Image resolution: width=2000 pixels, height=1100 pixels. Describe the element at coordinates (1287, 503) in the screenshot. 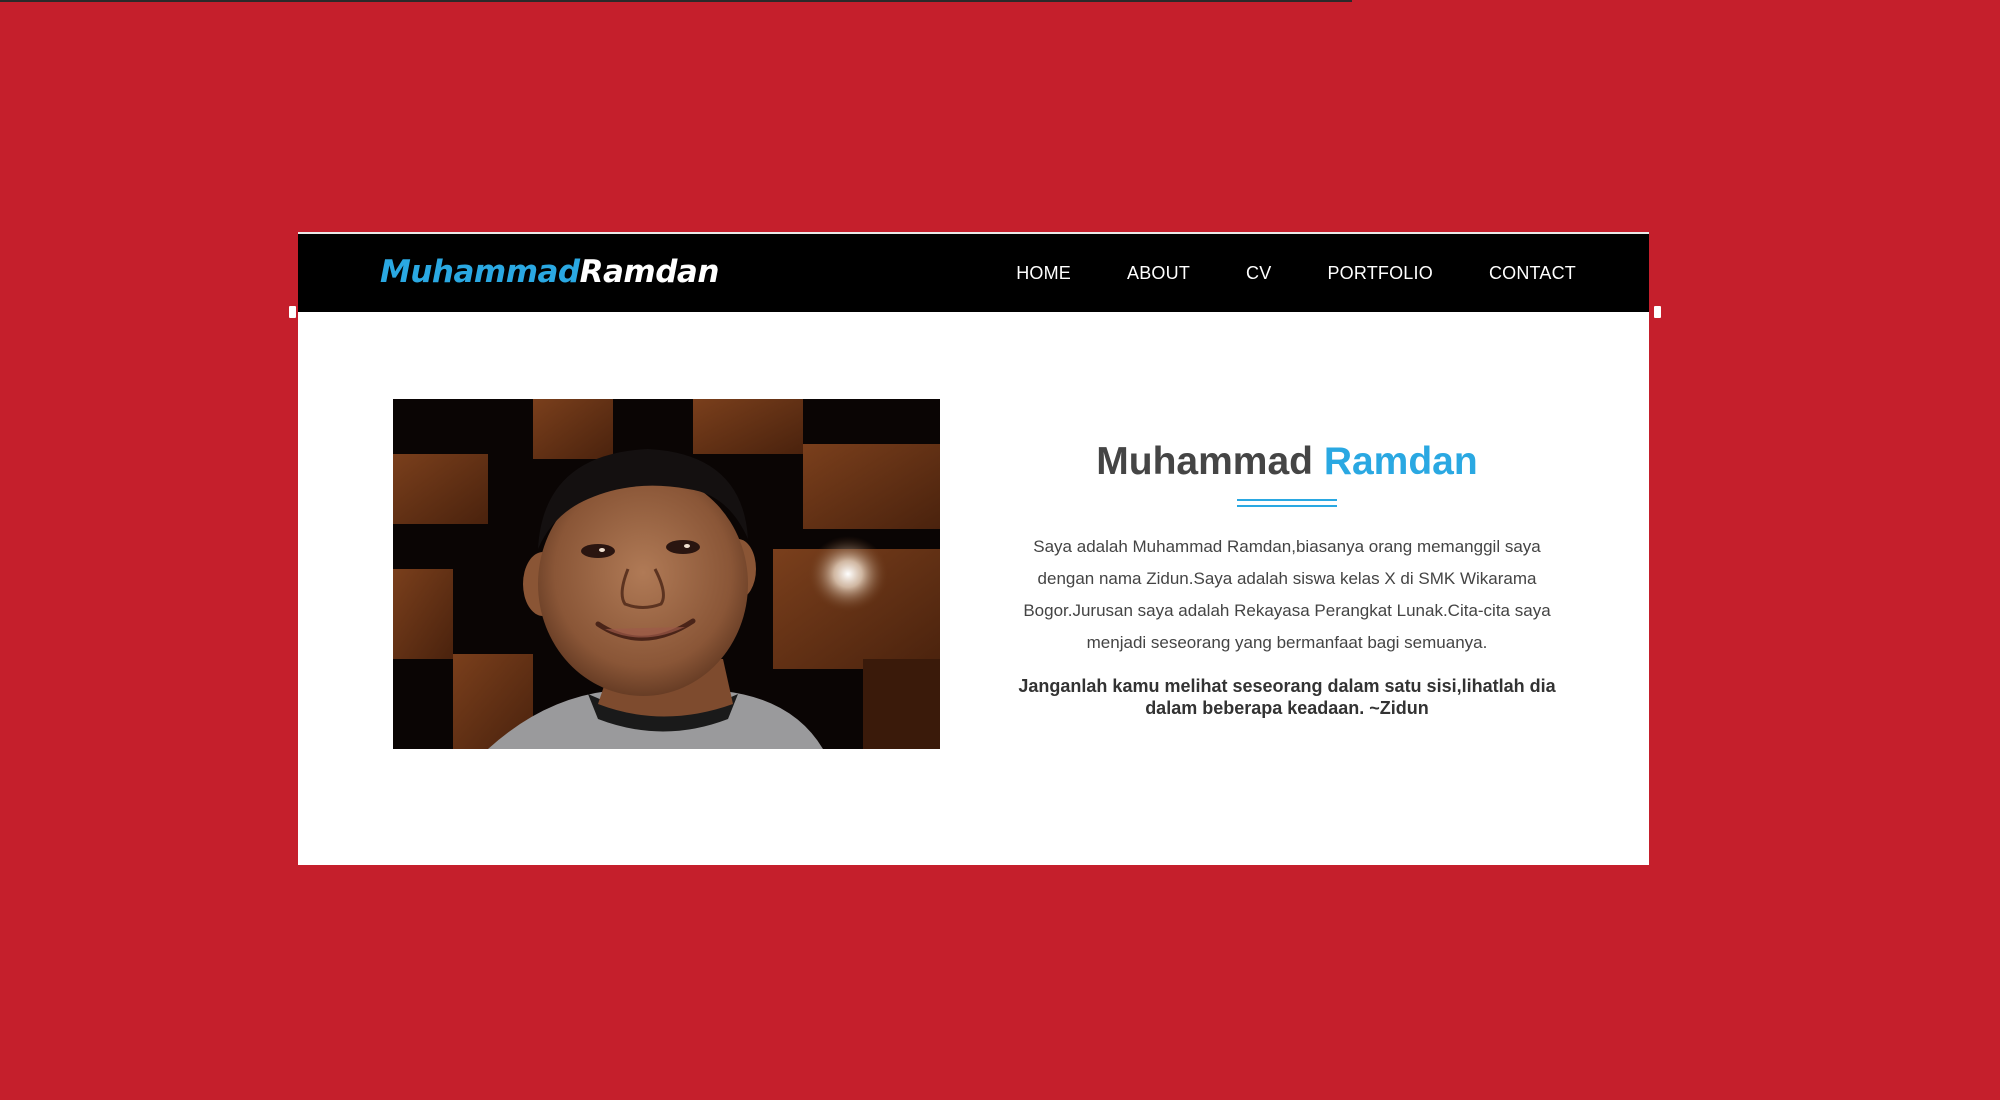

I see `title-divider` at that location.